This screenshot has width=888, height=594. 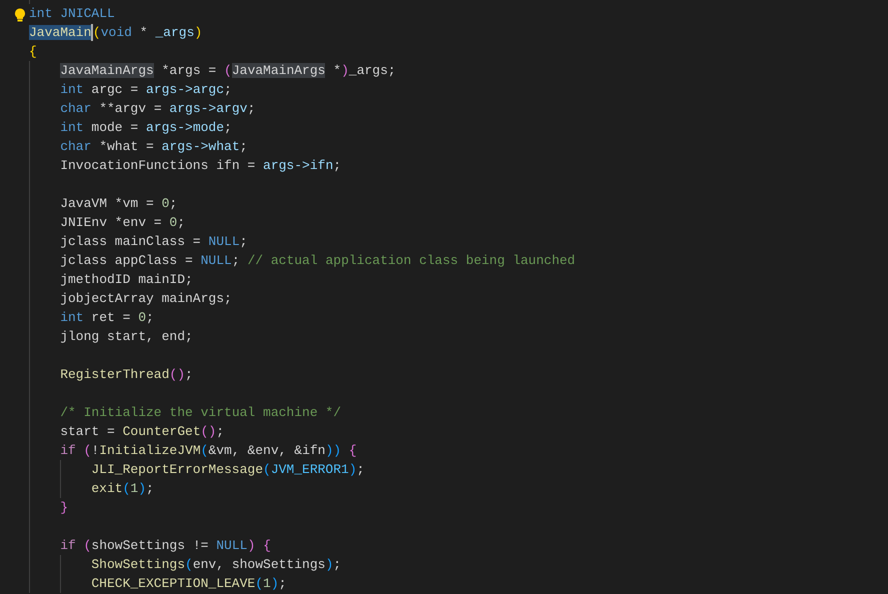 I want to click on code-line: JavaVM *vm = 0;, so click(x=119, y=204).